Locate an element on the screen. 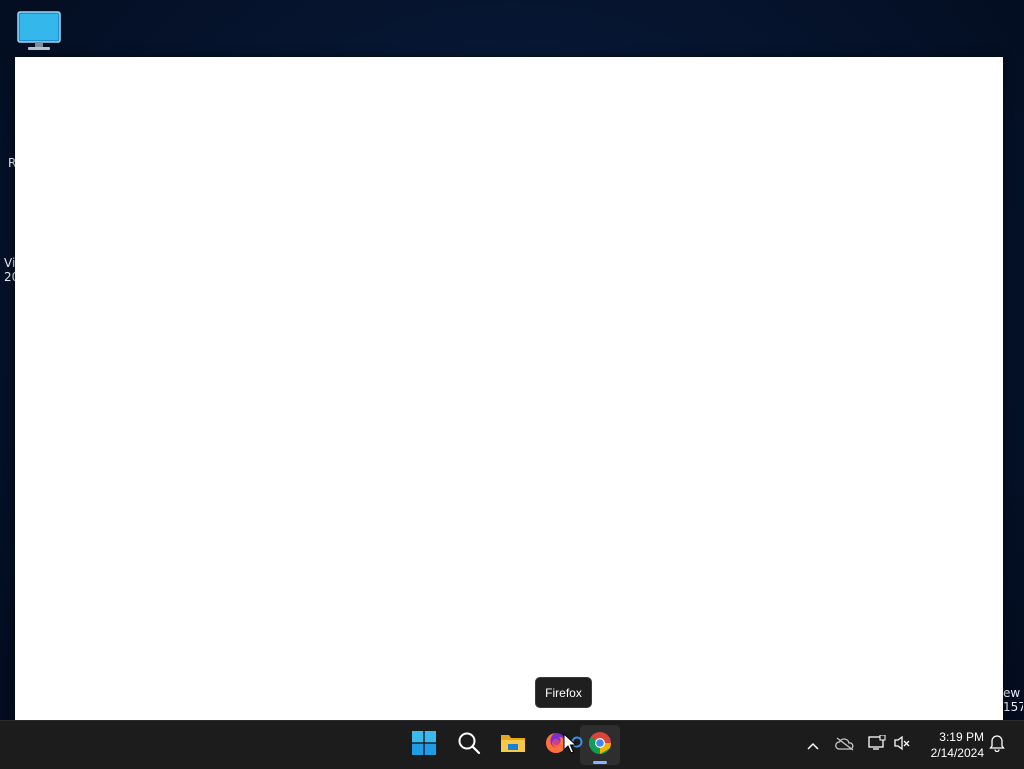  notifications-button is located at coordinates (997, 745).